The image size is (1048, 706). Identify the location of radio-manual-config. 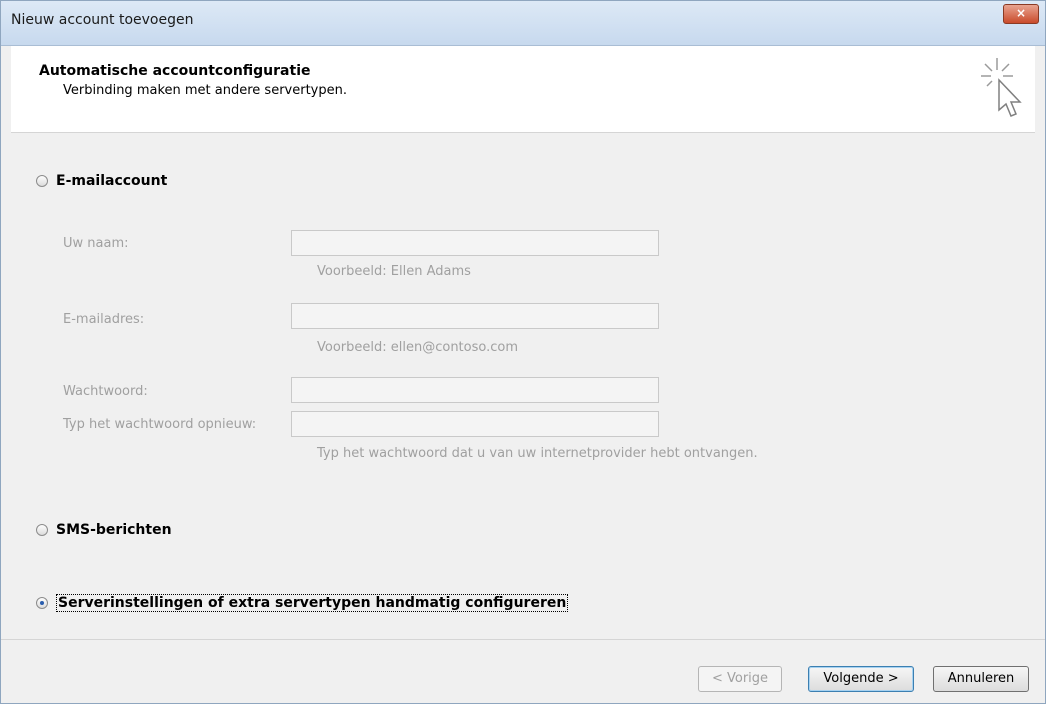
(42, 603).